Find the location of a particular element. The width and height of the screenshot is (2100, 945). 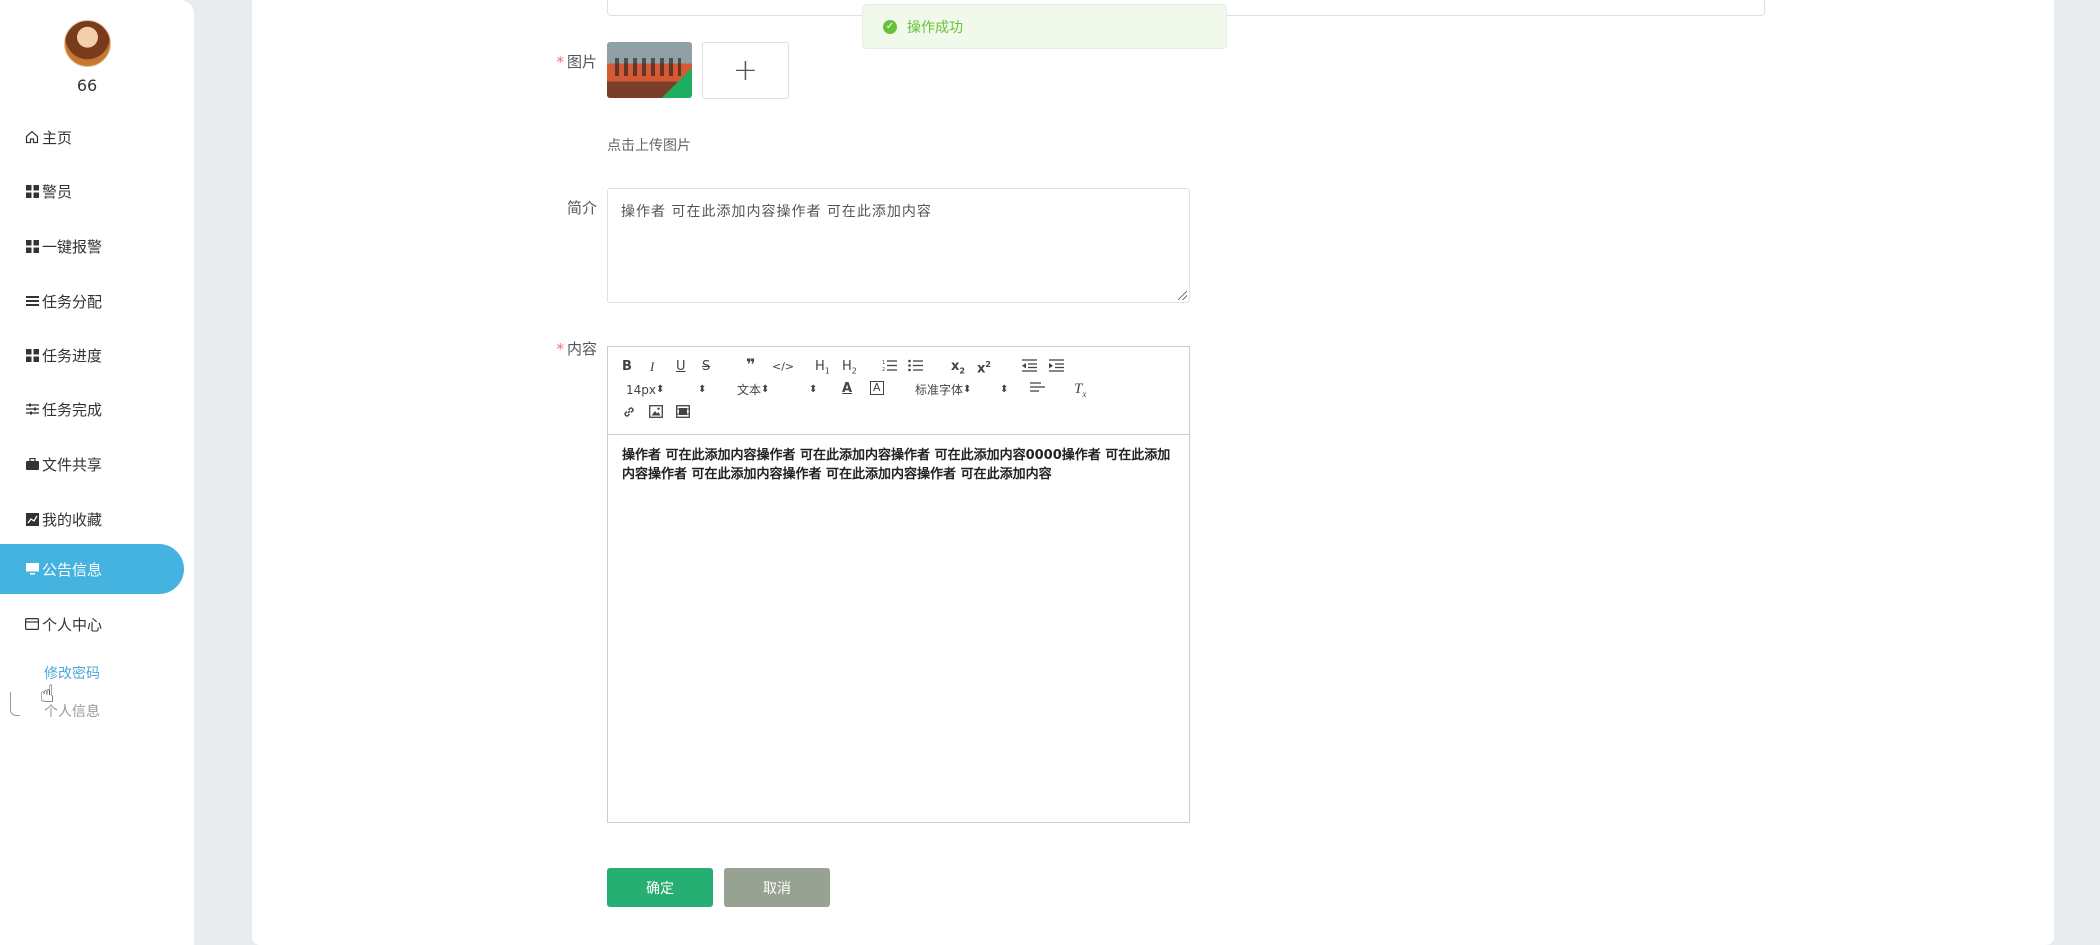

sidebar-item-alarm: 一键报警 is located at coordinates (92, 246).